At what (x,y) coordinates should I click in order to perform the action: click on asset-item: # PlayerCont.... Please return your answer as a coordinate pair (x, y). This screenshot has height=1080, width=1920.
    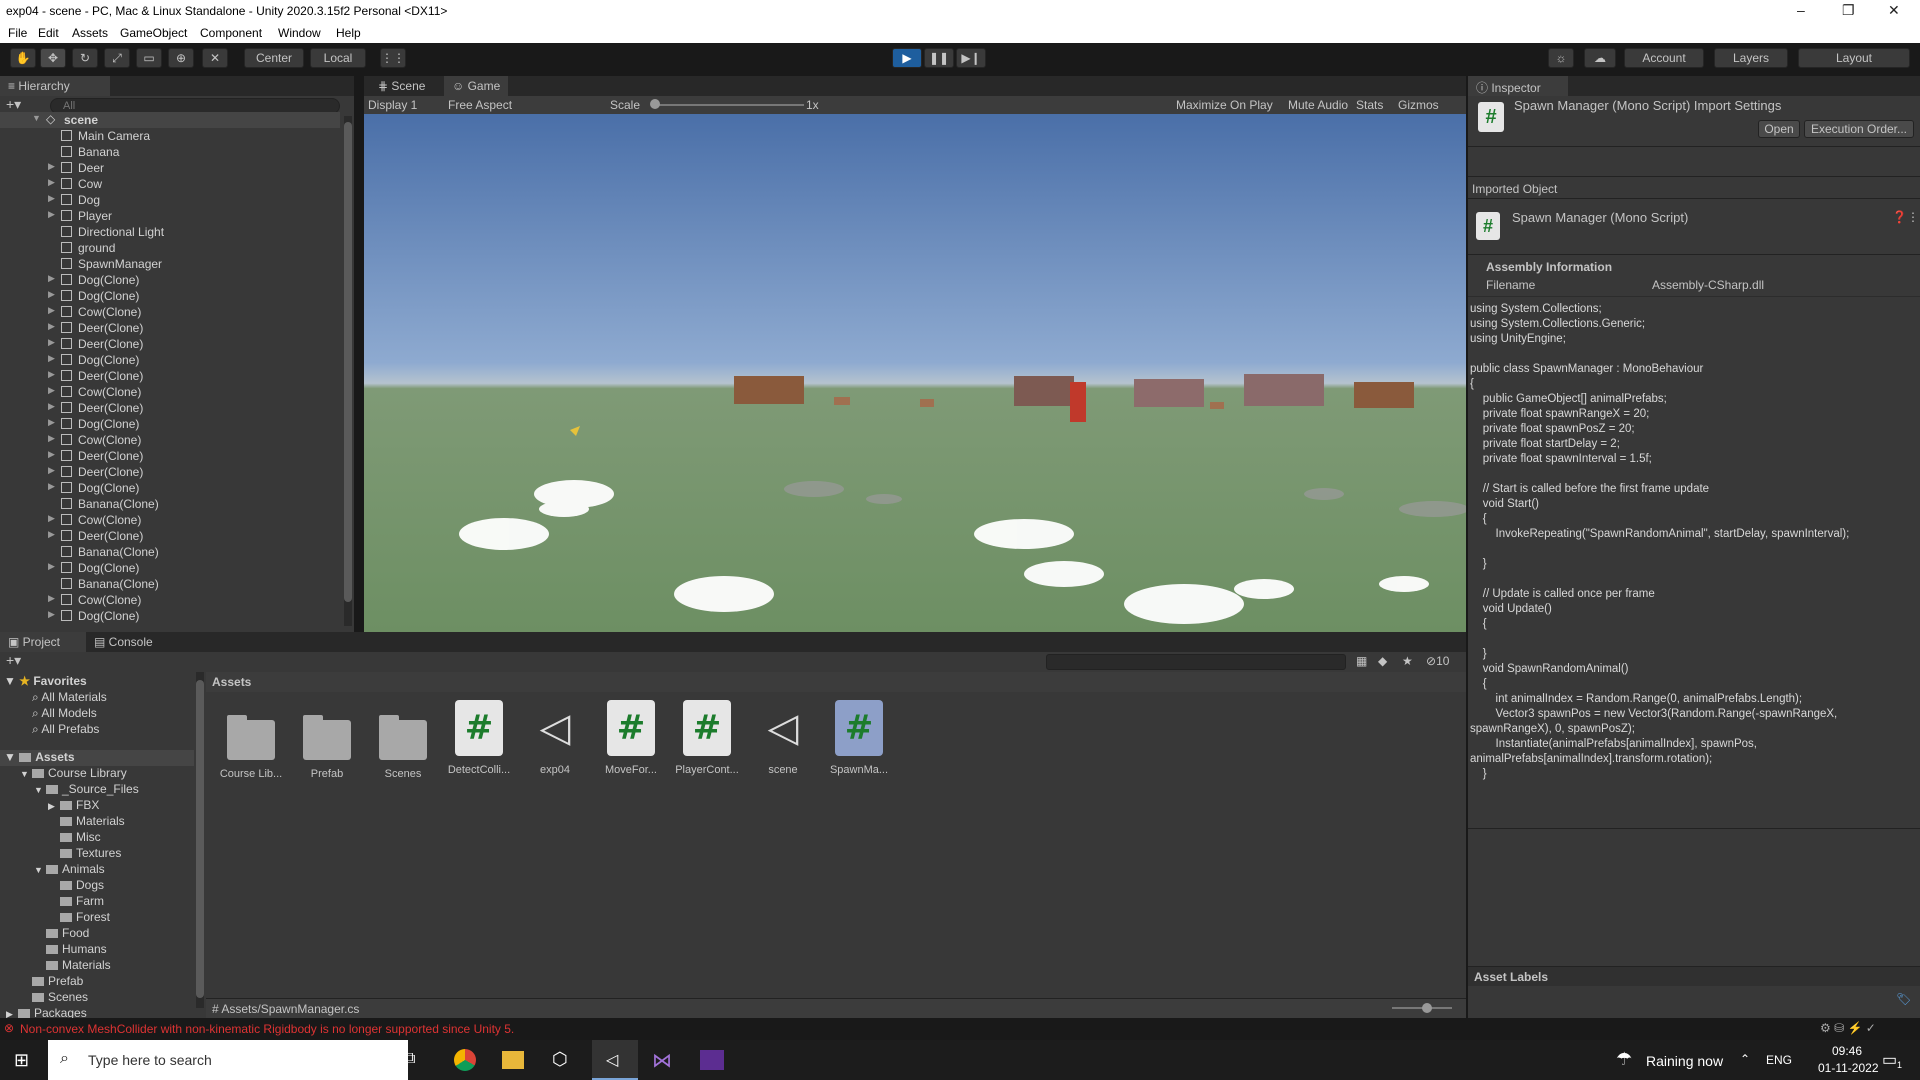
    Looking at the image, I should click on (707, 738).